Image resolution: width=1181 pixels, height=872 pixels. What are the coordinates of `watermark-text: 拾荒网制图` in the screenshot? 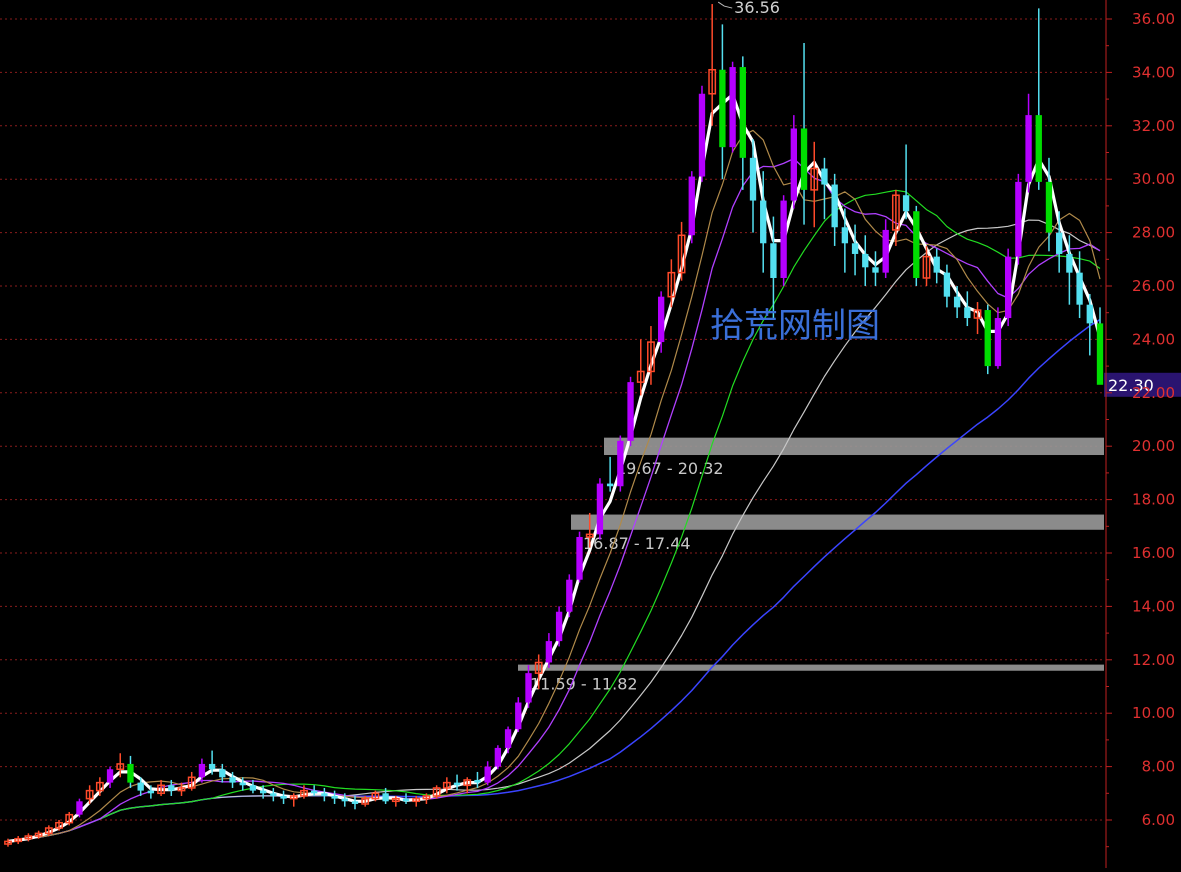 It's located at (795, 326).